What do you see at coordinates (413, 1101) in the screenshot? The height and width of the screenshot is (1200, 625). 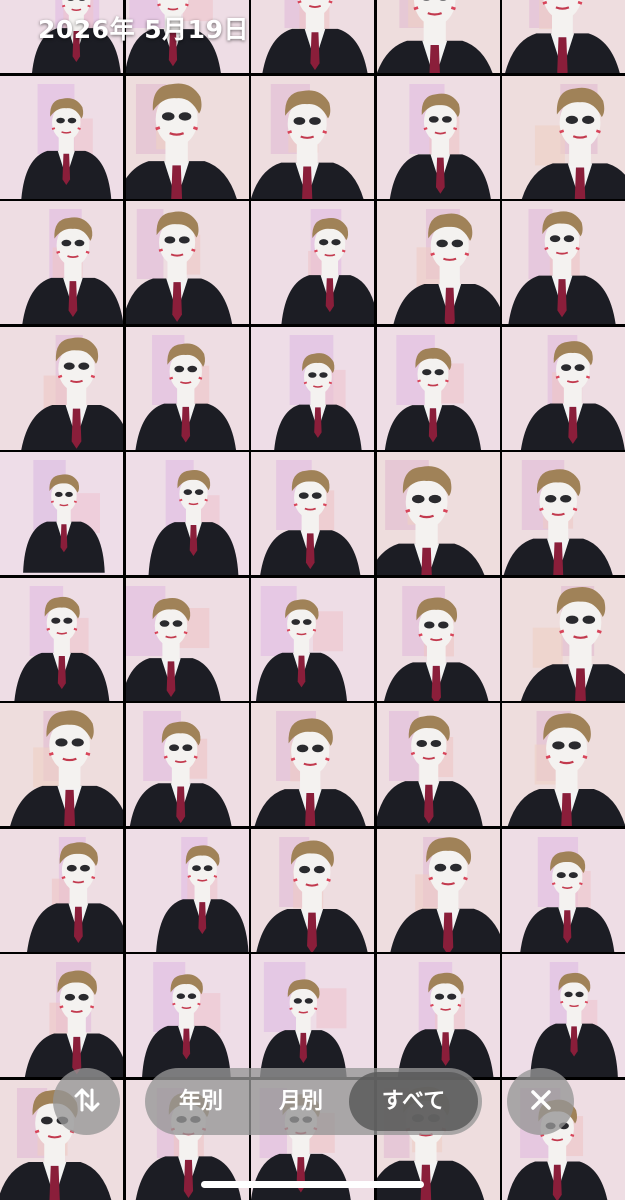 I see `segment-all: すべて` at bounding box center [413, 1101].